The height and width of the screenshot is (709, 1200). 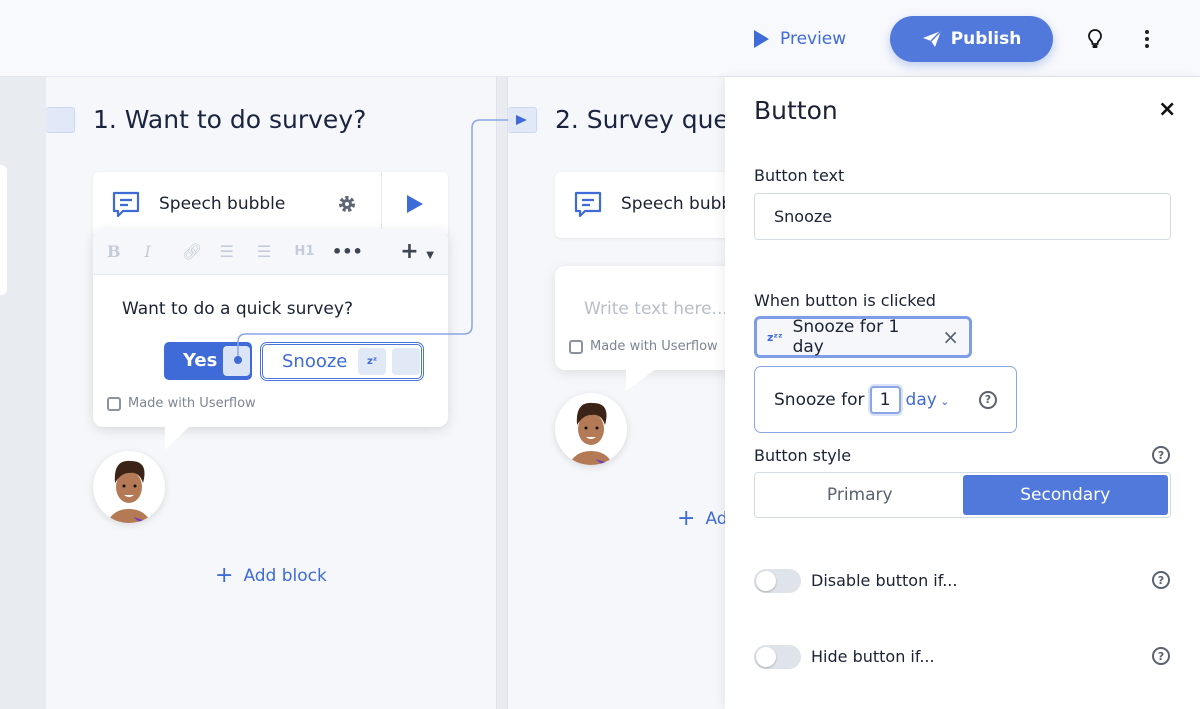 I want to click on paper-plane-icon, so click(x=932, y=38).